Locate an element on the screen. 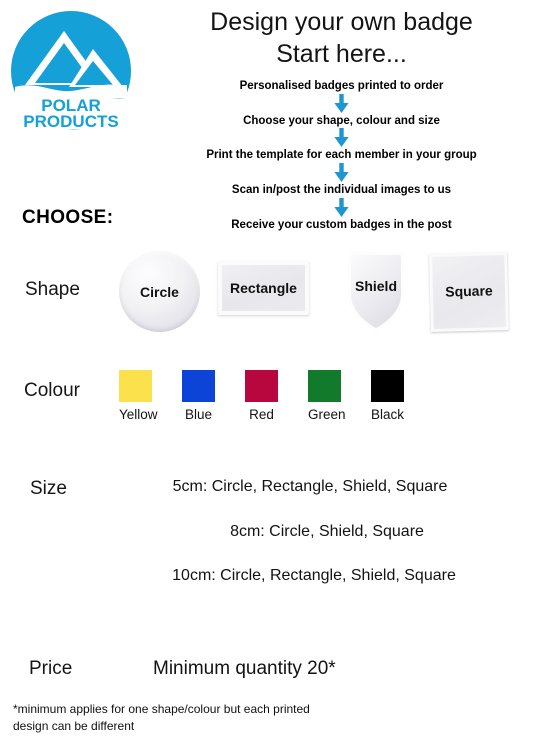  colour-swatch-black is located at coordinates (387, 386).